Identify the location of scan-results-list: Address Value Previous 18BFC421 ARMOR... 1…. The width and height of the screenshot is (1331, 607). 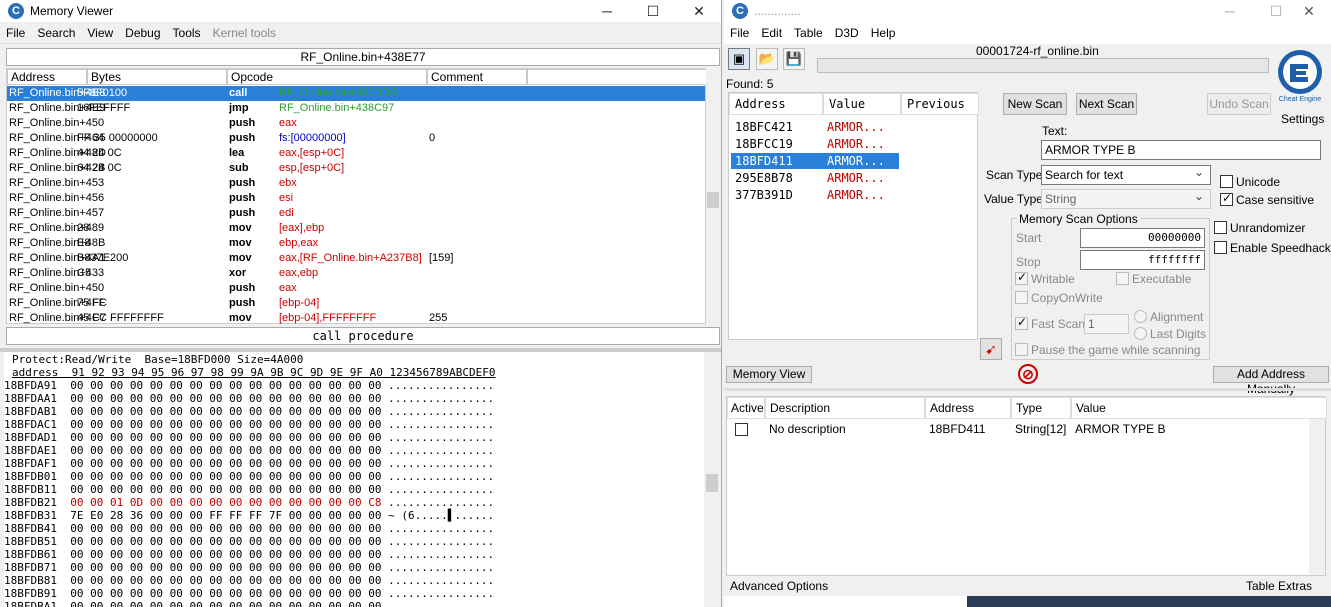
(853, 216).